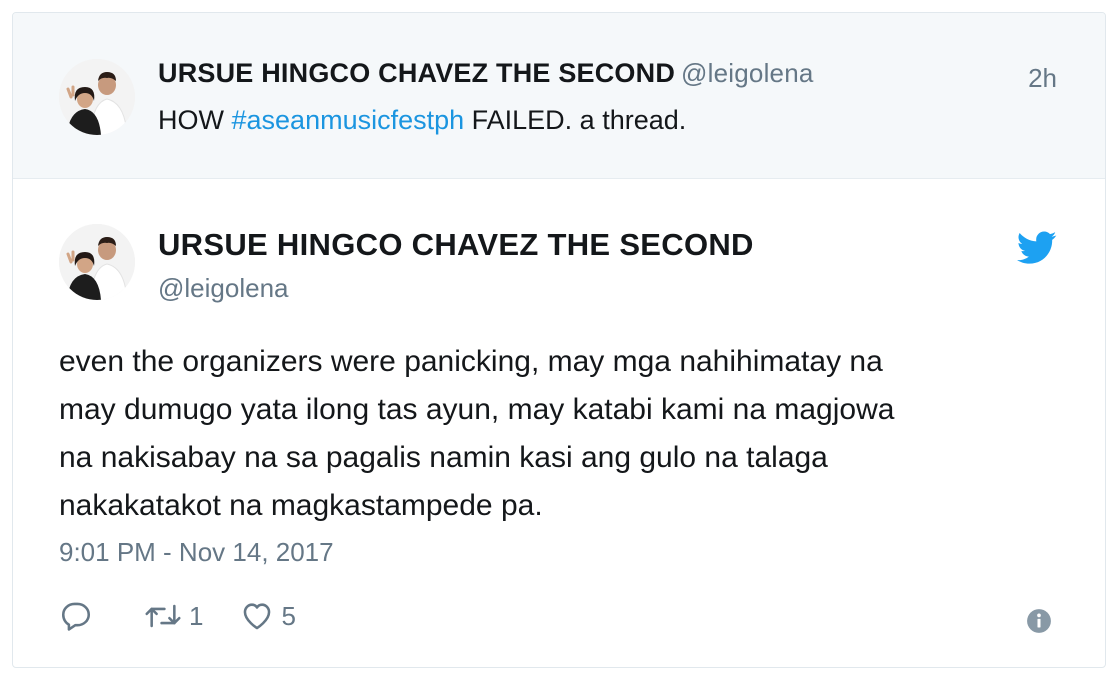 Image resolution: width=1120 pixels, height=679 pixels. Describe the element at coordinates (1037, 248) in the screenshot. I see `twitter-bird-icon` at that location.